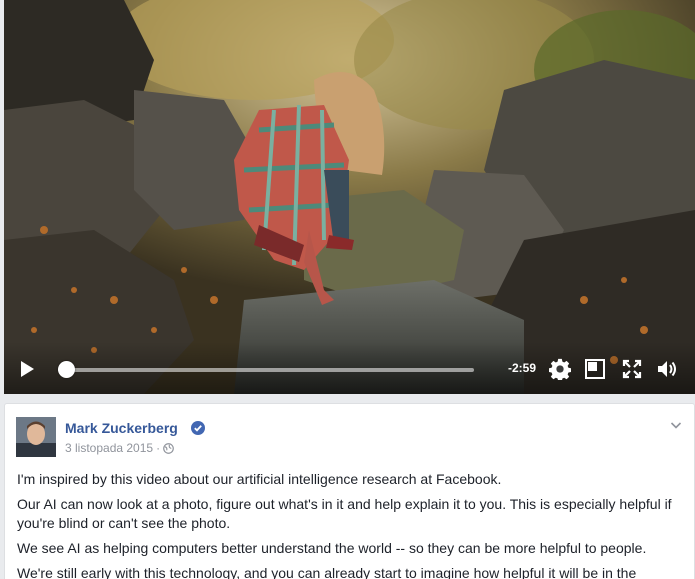 The image size is (695, 579). I want to click on mini-player-icon, so click(595, 369).